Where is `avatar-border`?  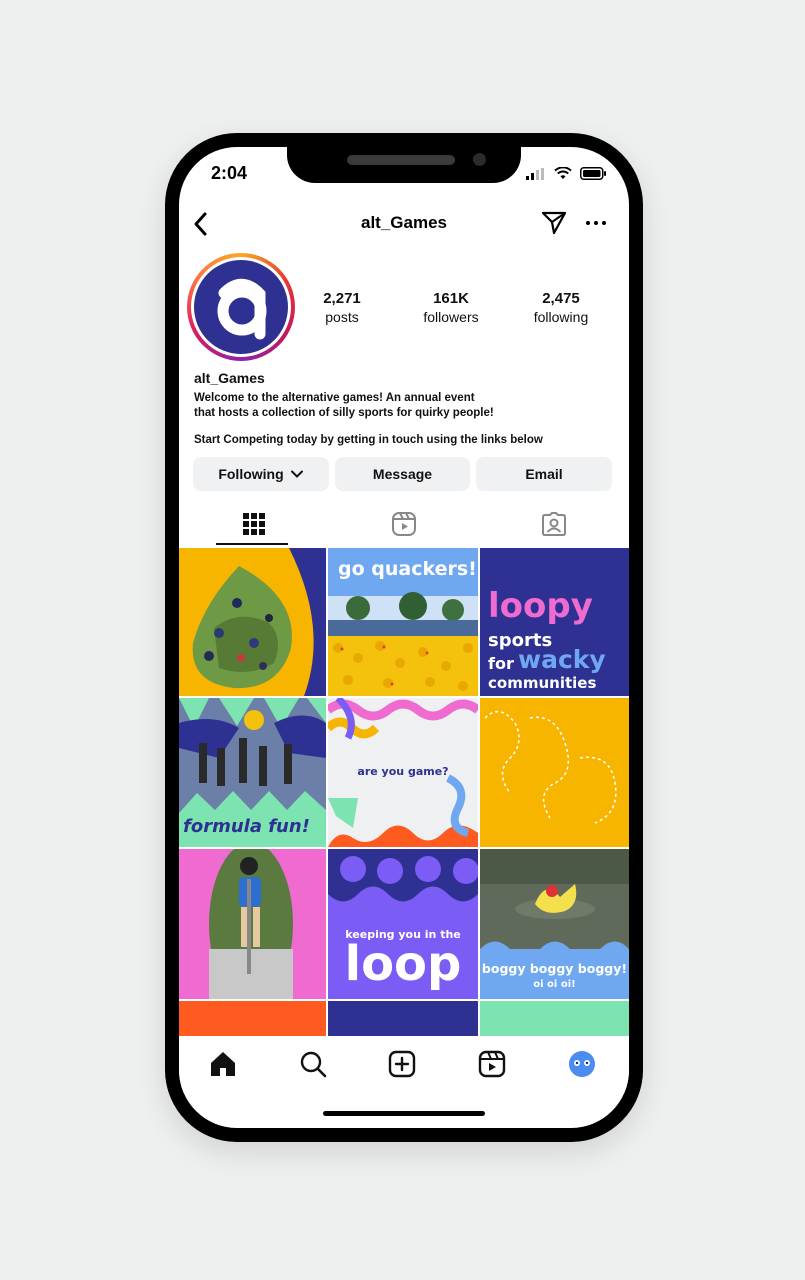 avatar-border is located at coordinates (241, 307).